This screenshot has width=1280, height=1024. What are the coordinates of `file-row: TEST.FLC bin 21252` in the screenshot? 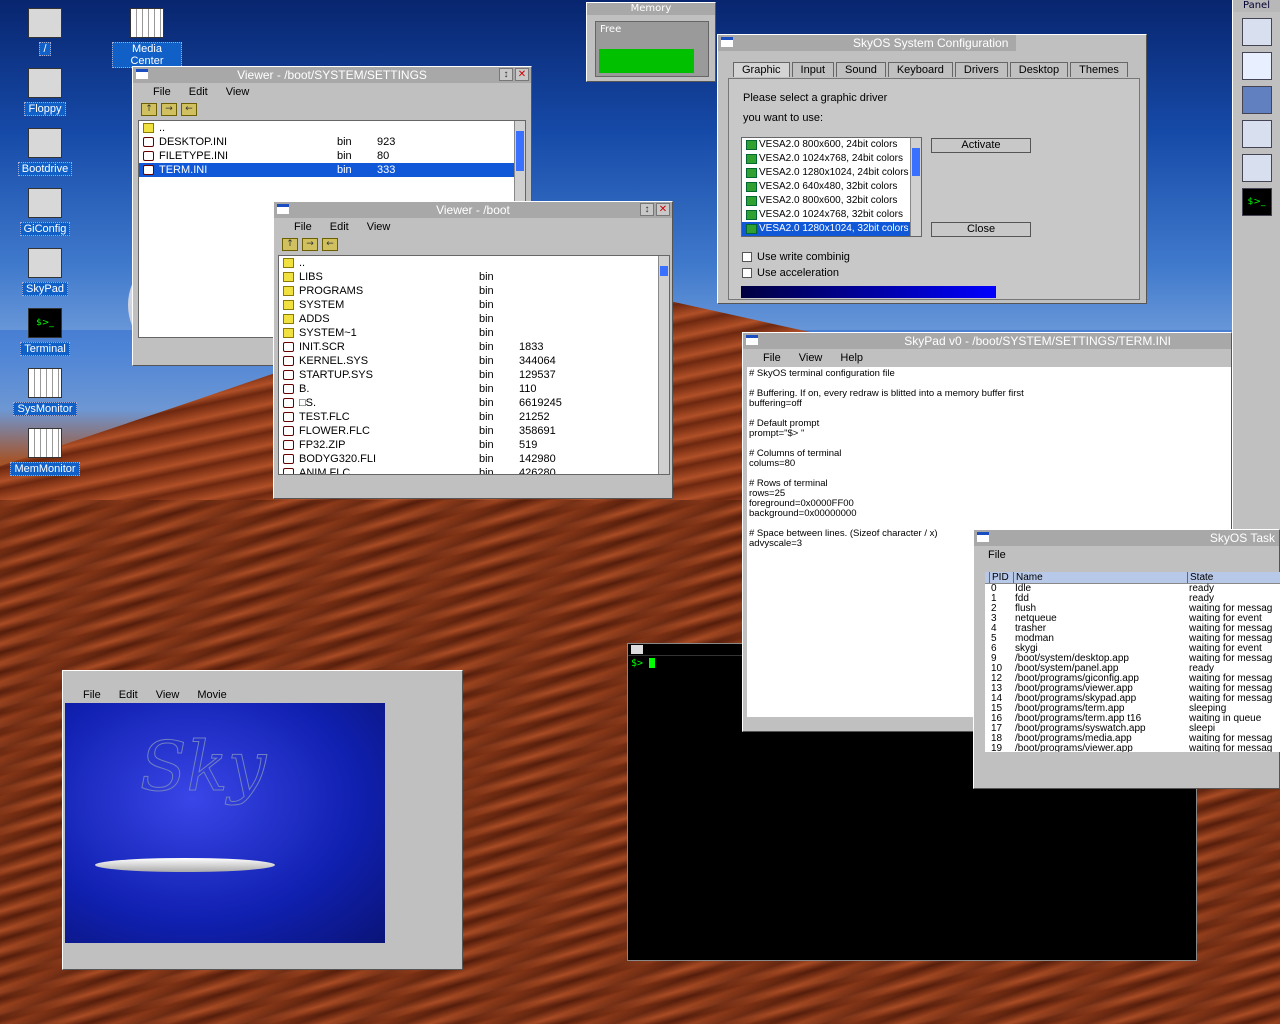 It's located at (474, 417).